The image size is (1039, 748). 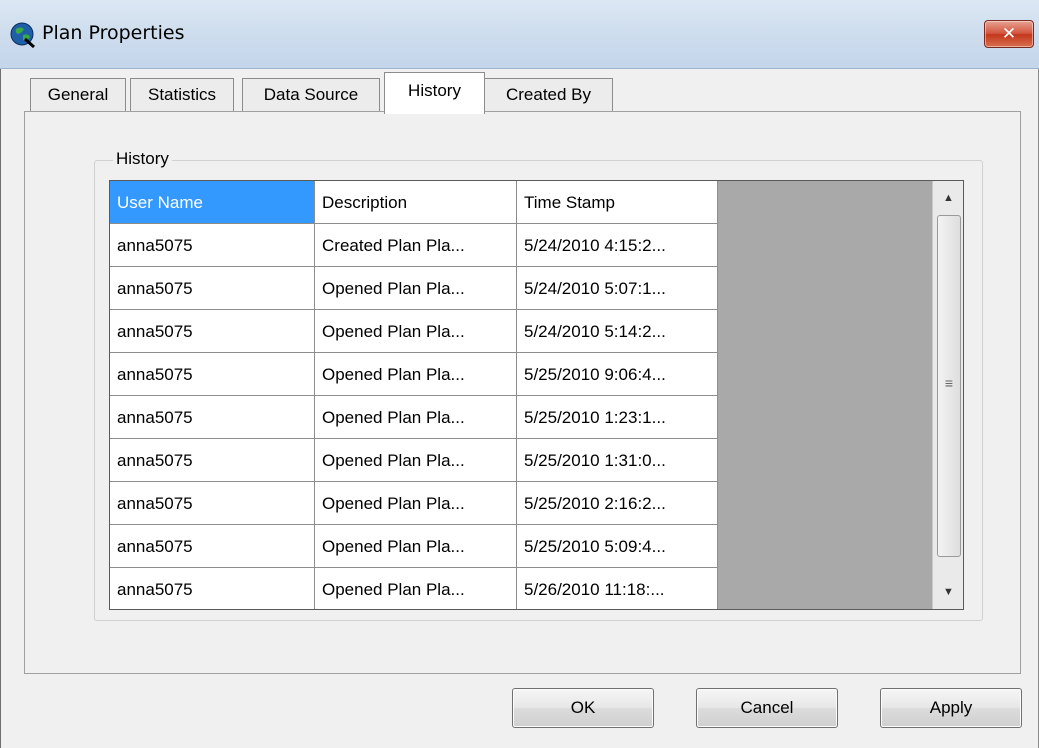 I want to click on cancel-button: Cancel, so click(x=767, y=708).